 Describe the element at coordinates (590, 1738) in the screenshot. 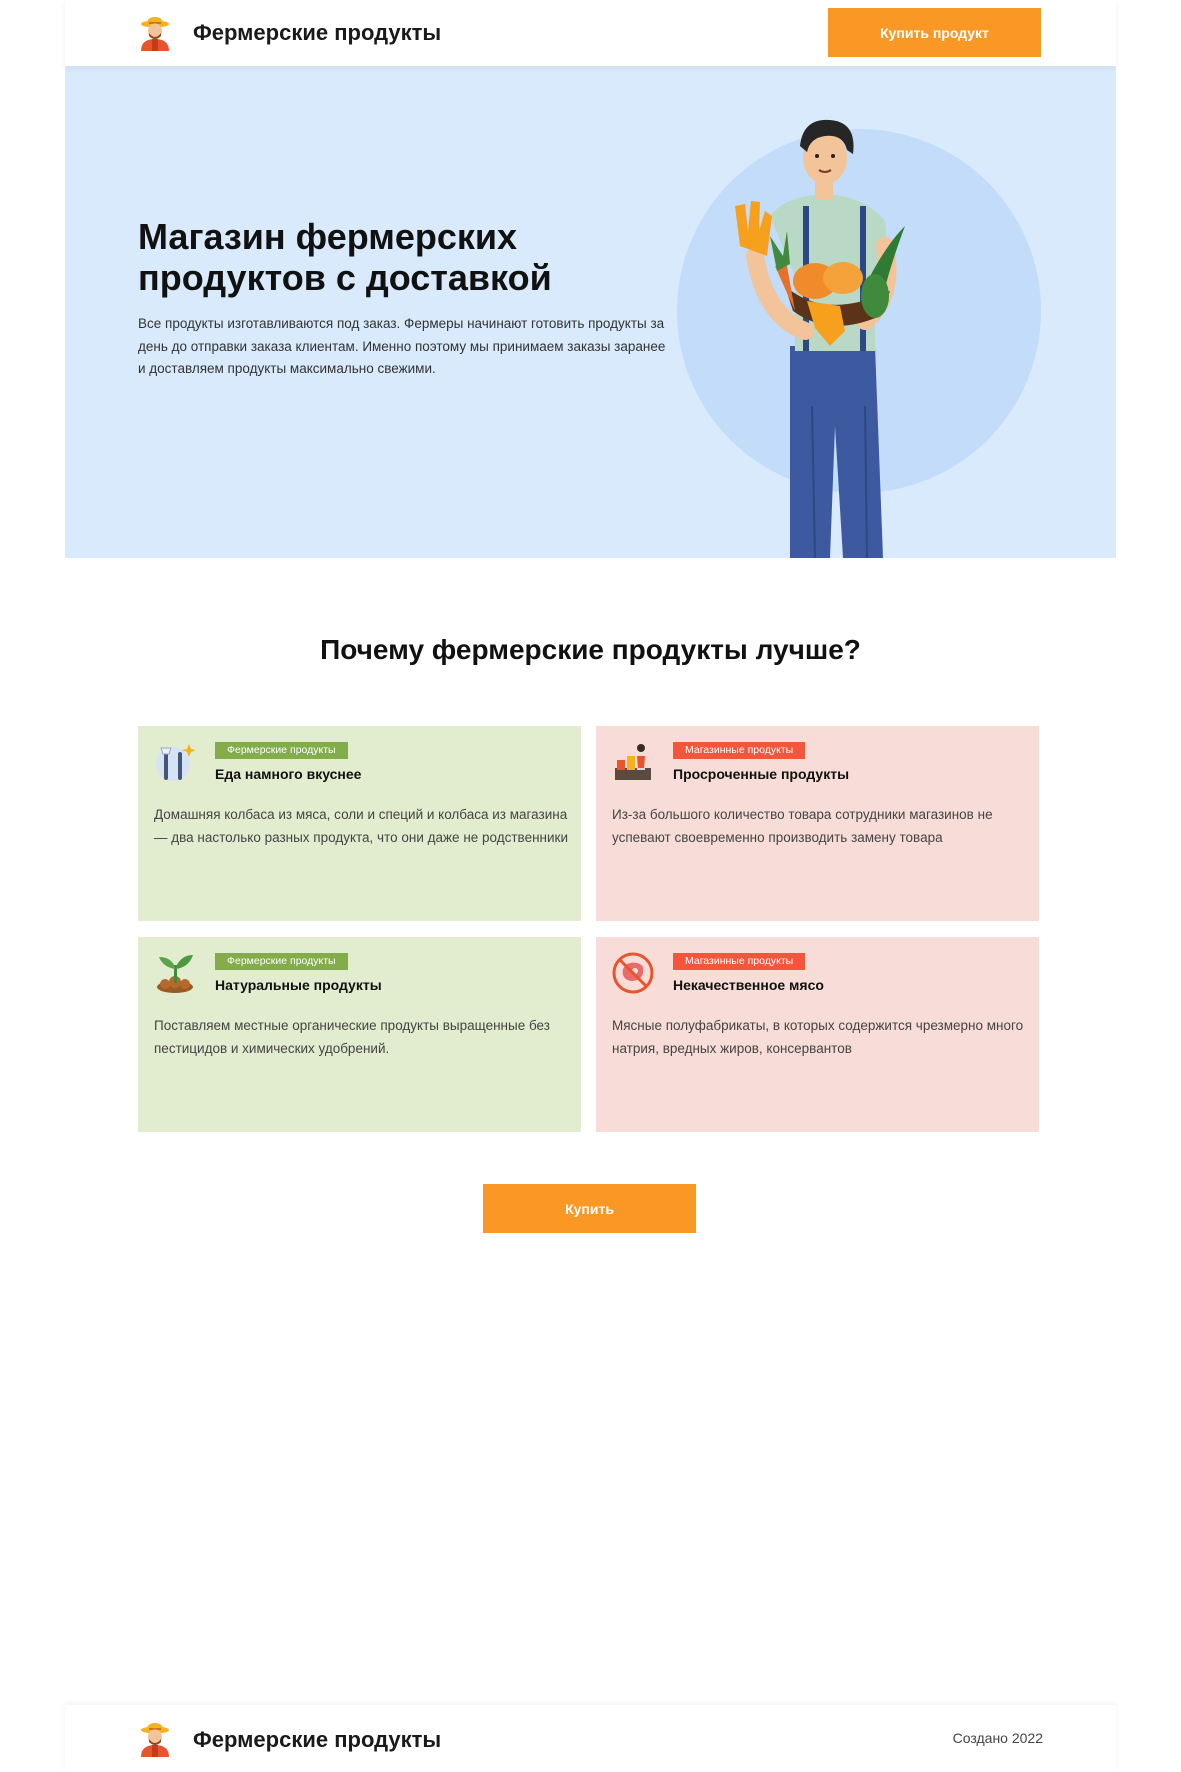

I see `footer: Фермерские продукты Создано 2022` at that location.